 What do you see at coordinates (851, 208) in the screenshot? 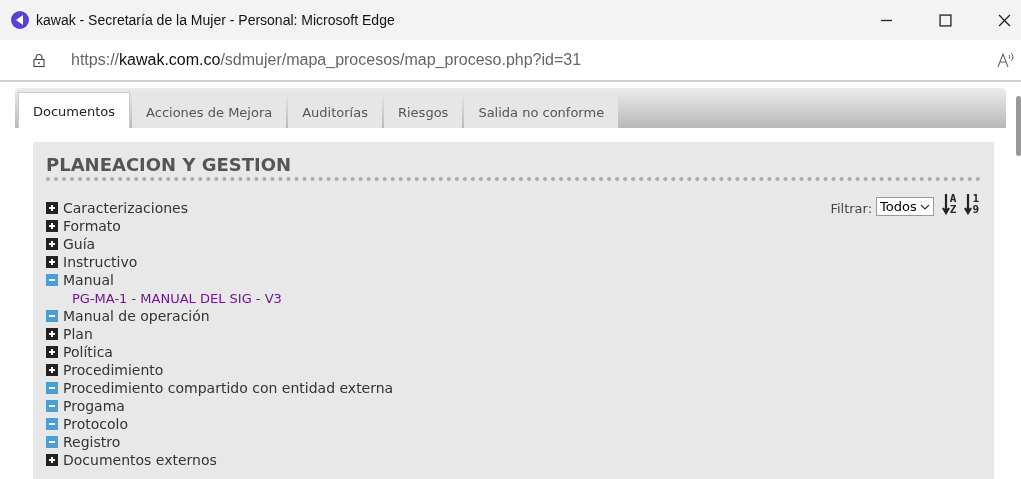
I see `filter-label: Filtrar:` at bounding box center [851, 208].